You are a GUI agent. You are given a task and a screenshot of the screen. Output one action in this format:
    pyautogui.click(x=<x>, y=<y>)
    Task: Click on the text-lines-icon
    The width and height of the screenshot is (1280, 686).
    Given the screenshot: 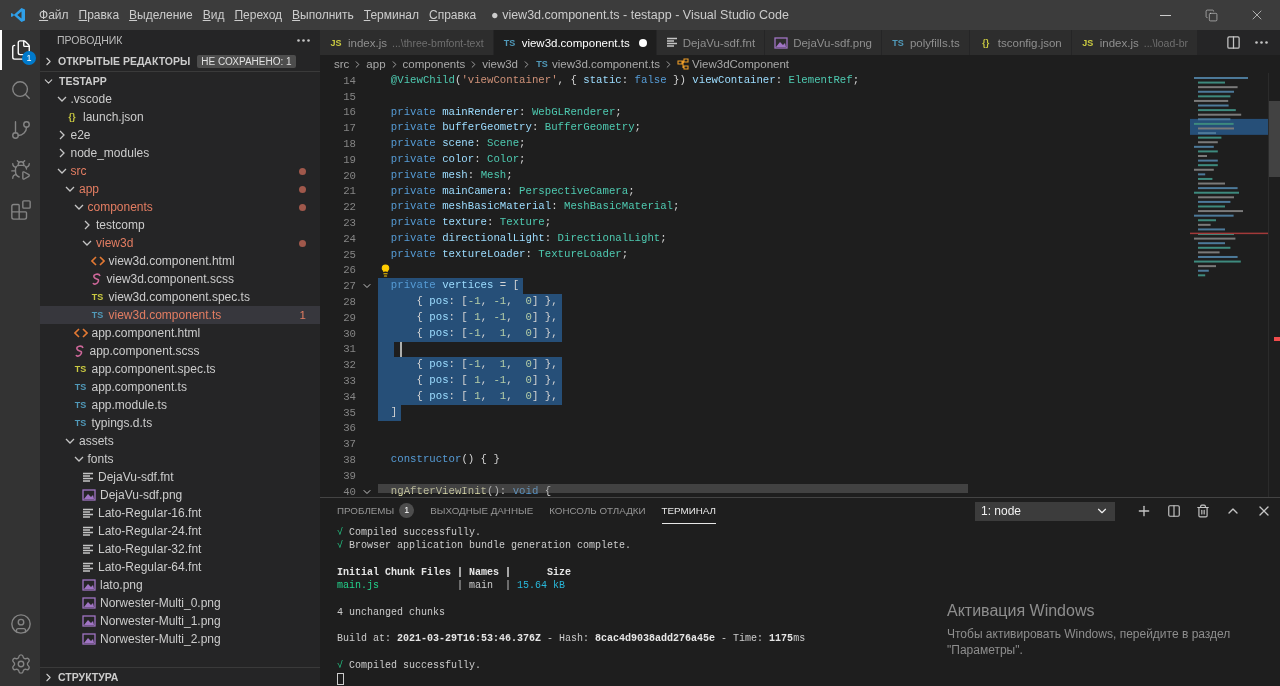 What is the action you would take?
    pyautogui.click(x=88, y=477)
    